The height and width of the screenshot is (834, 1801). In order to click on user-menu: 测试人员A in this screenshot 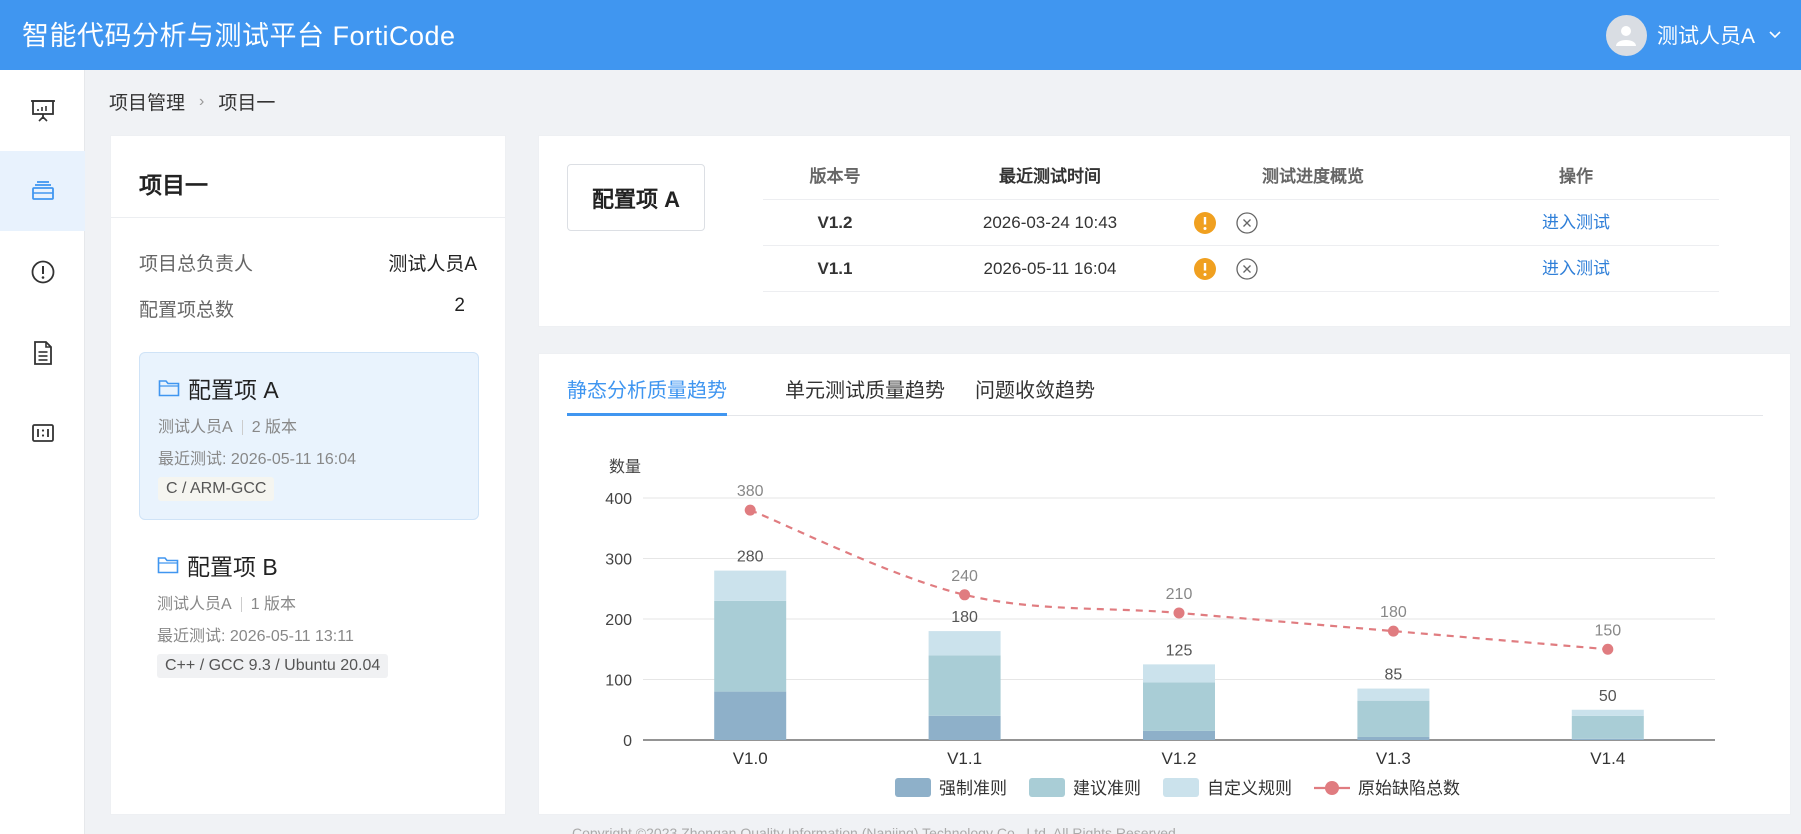, I will do `click(1694, 35)`.